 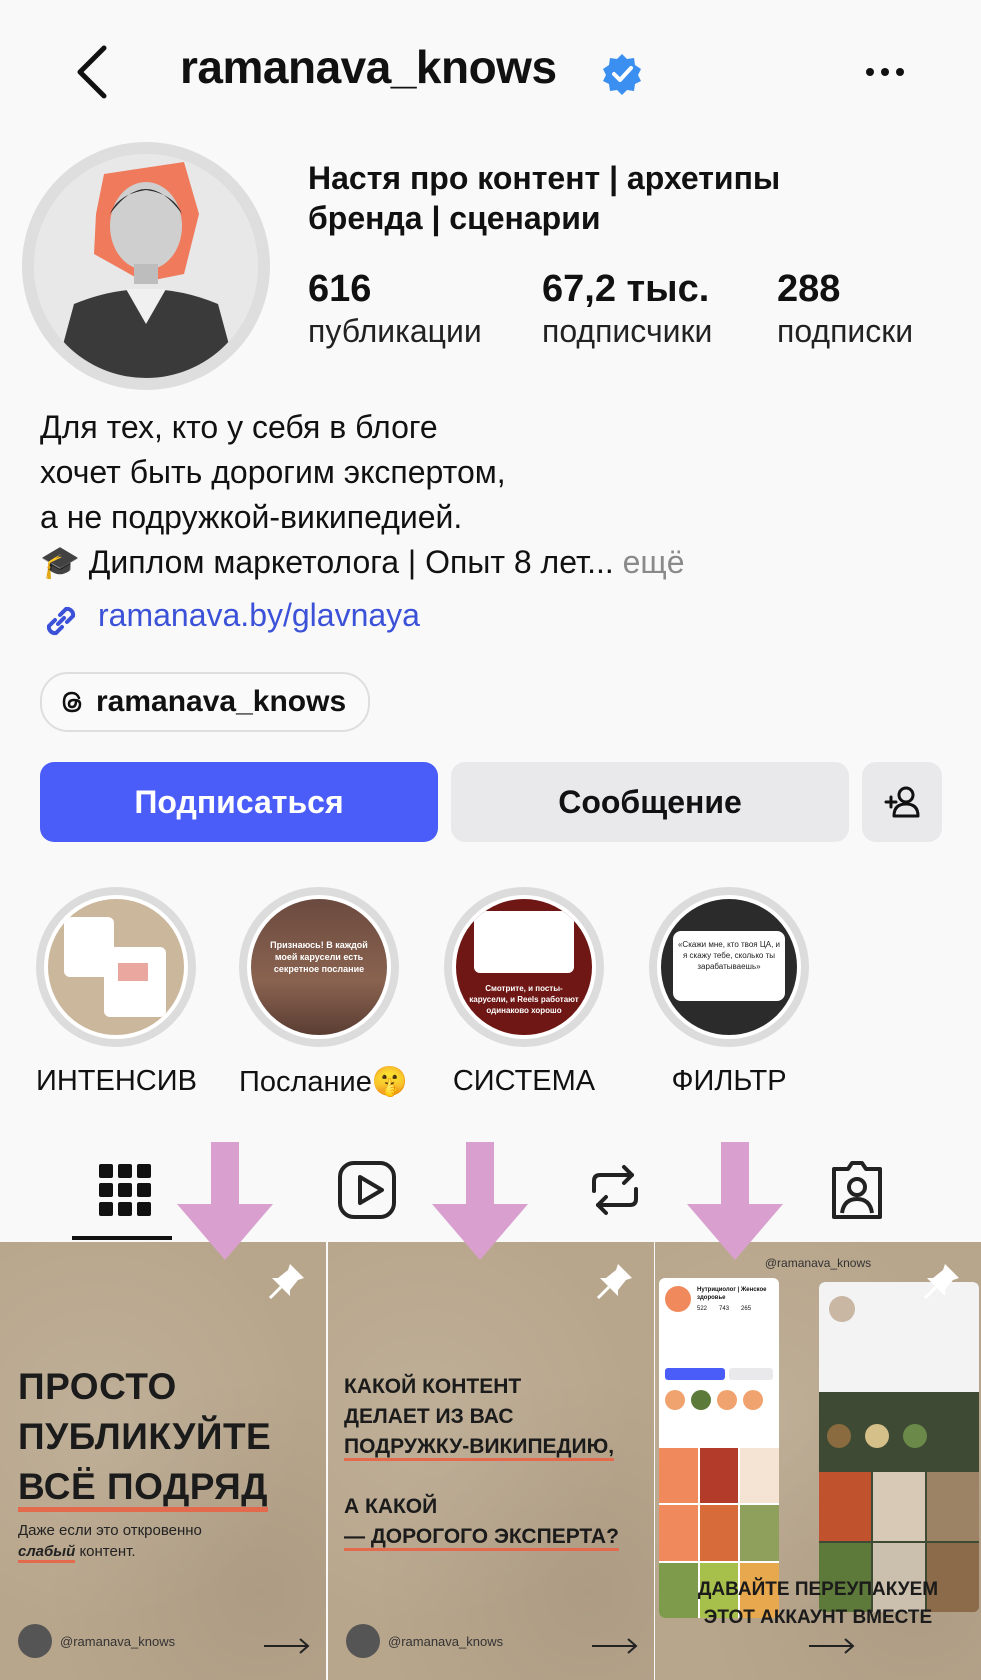 What do you see at coordinates (125, 1190) in the screenshot?
I see `grid-icon` at bounding box center [125, 1190].